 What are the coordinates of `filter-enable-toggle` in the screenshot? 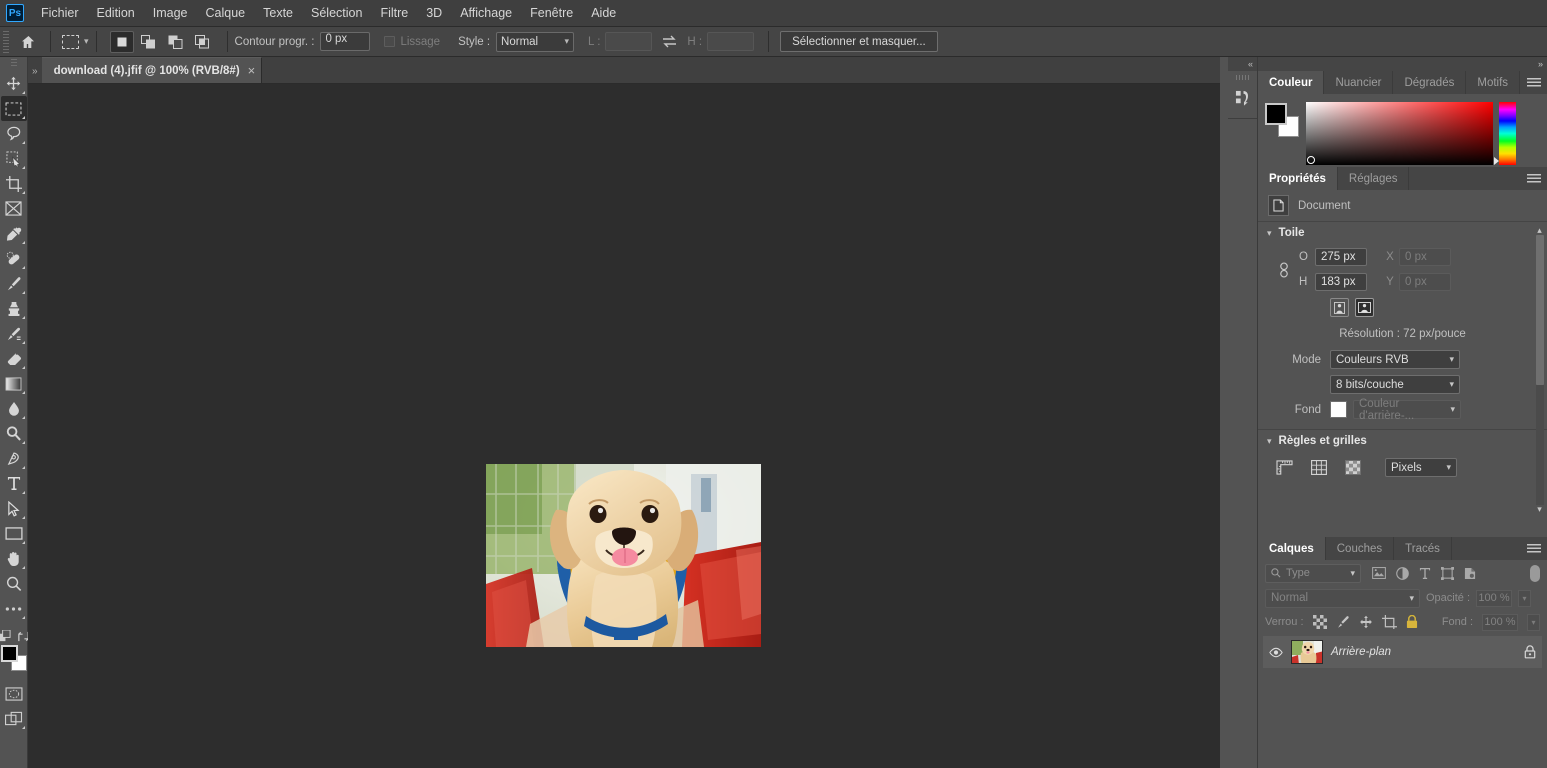 It's located at (1535, 573).